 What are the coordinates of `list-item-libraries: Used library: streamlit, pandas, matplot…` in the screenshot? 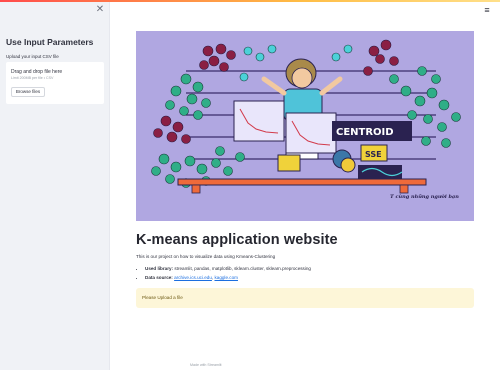 It's located at (228, 268).